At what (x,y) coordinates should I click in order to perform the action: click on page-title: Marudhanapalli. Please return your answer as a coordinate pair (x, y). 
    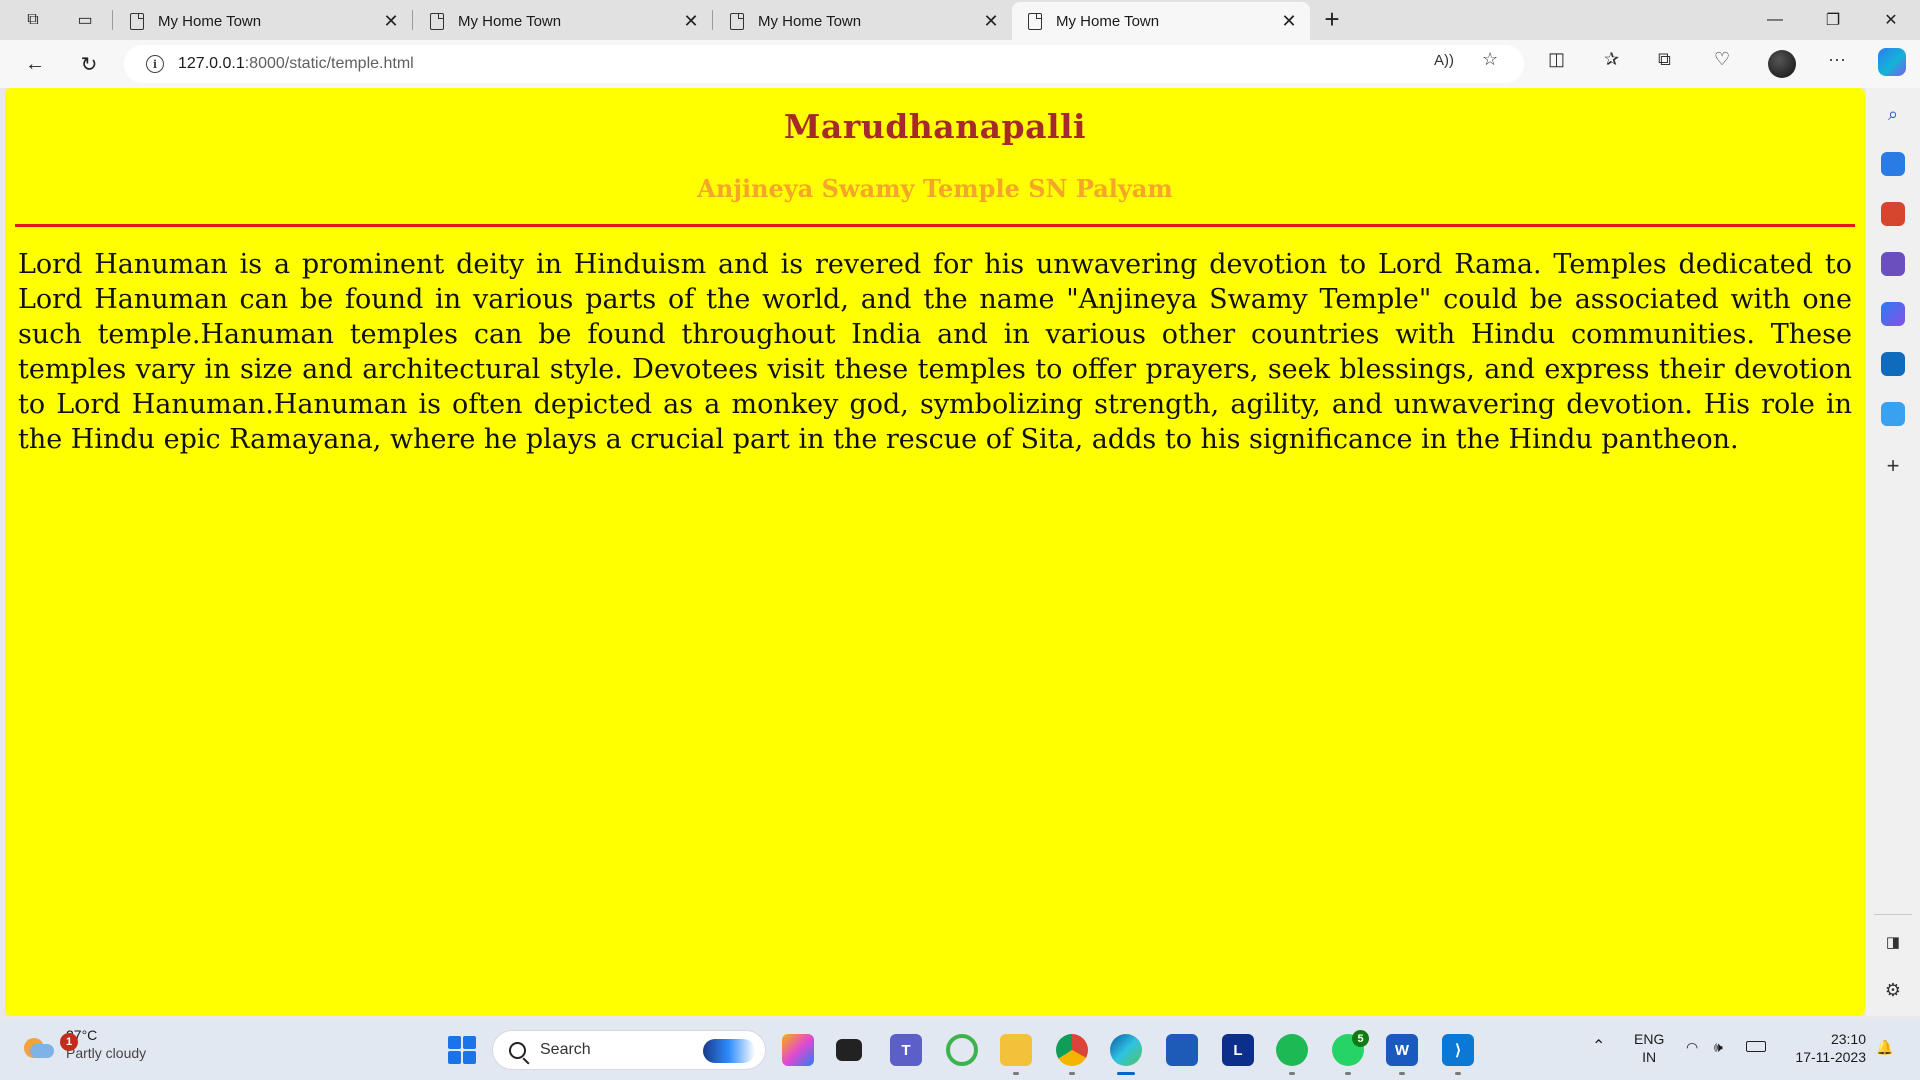
    Looking at the image, I should click on (935, 126).